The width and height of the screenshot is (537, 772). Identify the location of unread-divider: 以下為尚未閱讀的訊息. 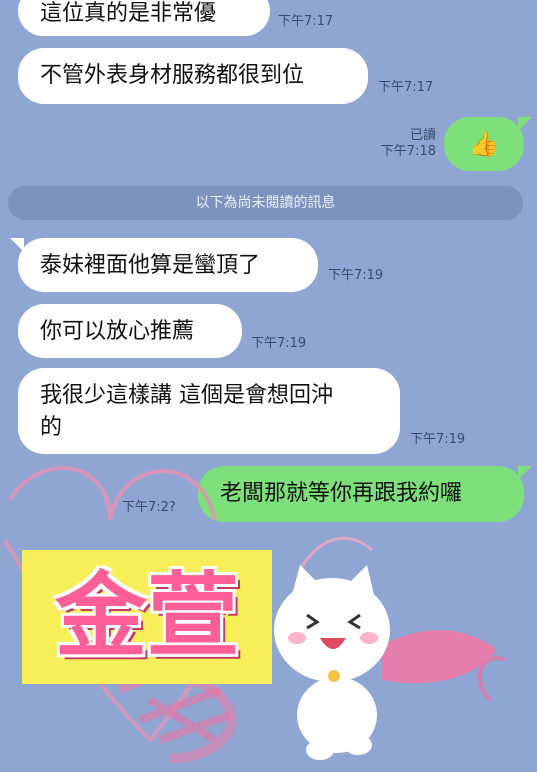
(265, 203).